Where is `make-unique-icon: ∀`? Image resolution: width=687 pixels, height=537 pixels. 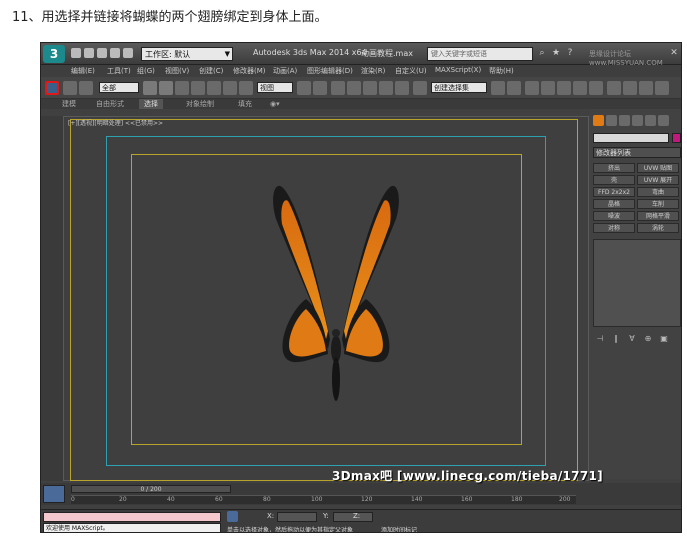
make-unique-icon: ∀ is located at coordinates (632, 339).